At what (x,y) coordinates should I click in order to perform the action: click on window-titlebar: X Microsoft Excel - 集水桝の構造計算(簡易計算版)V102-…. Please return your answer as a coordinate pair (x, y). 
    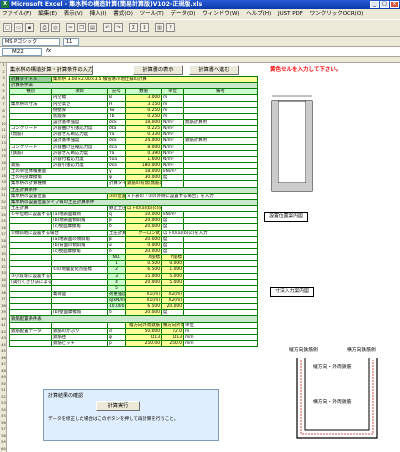
    Looking at the image, I should click on (200, 4).